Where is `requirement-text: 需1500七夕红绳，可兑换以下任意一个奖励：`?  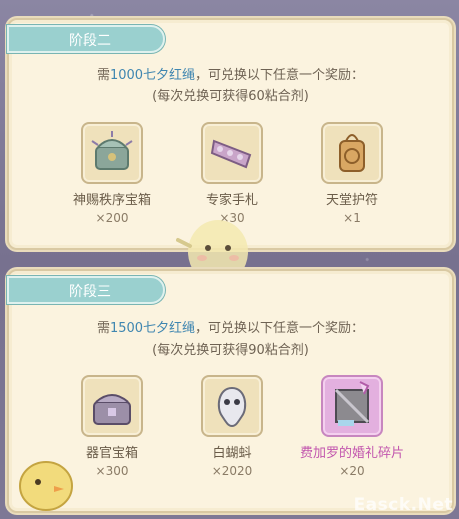
requirement-text: 需1500七夕红绳，可兑换以下任意一个奖励： is located at coordinates (230, 328).